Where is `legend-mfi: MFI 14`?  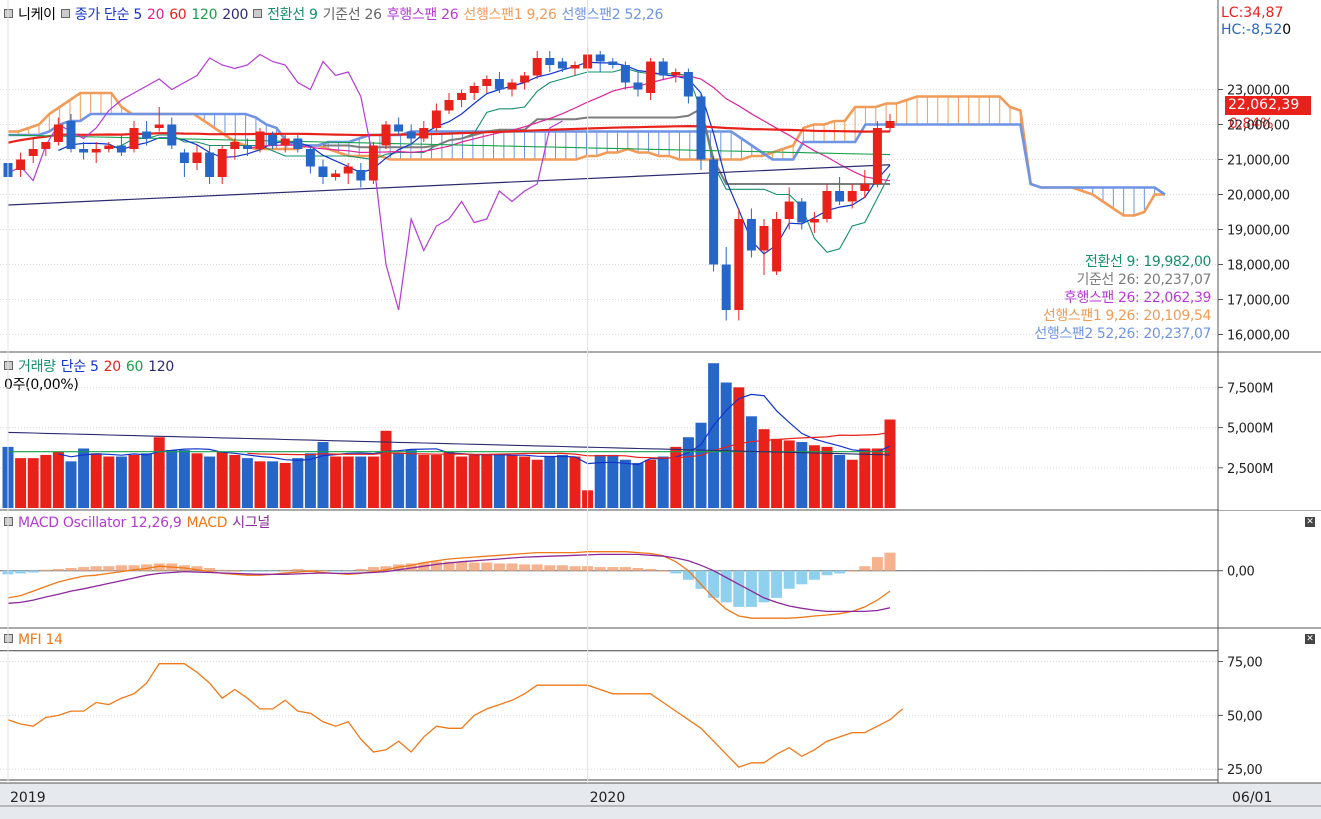
legend-mfi: MFI 14 is located at coordinates (40, 640).